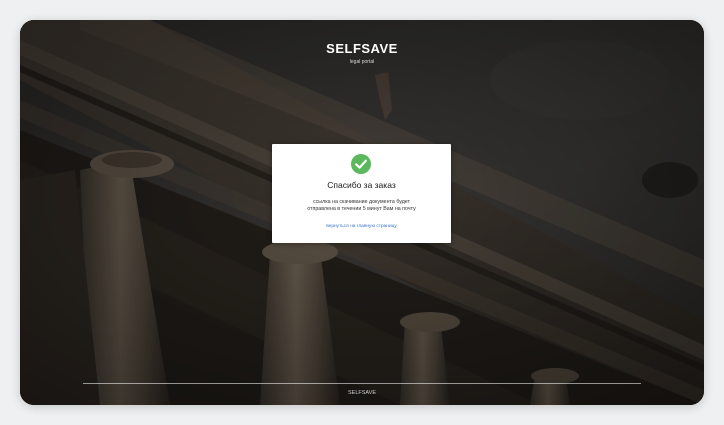  I want to click on logo: SELFSAVE, so click(362, 49).